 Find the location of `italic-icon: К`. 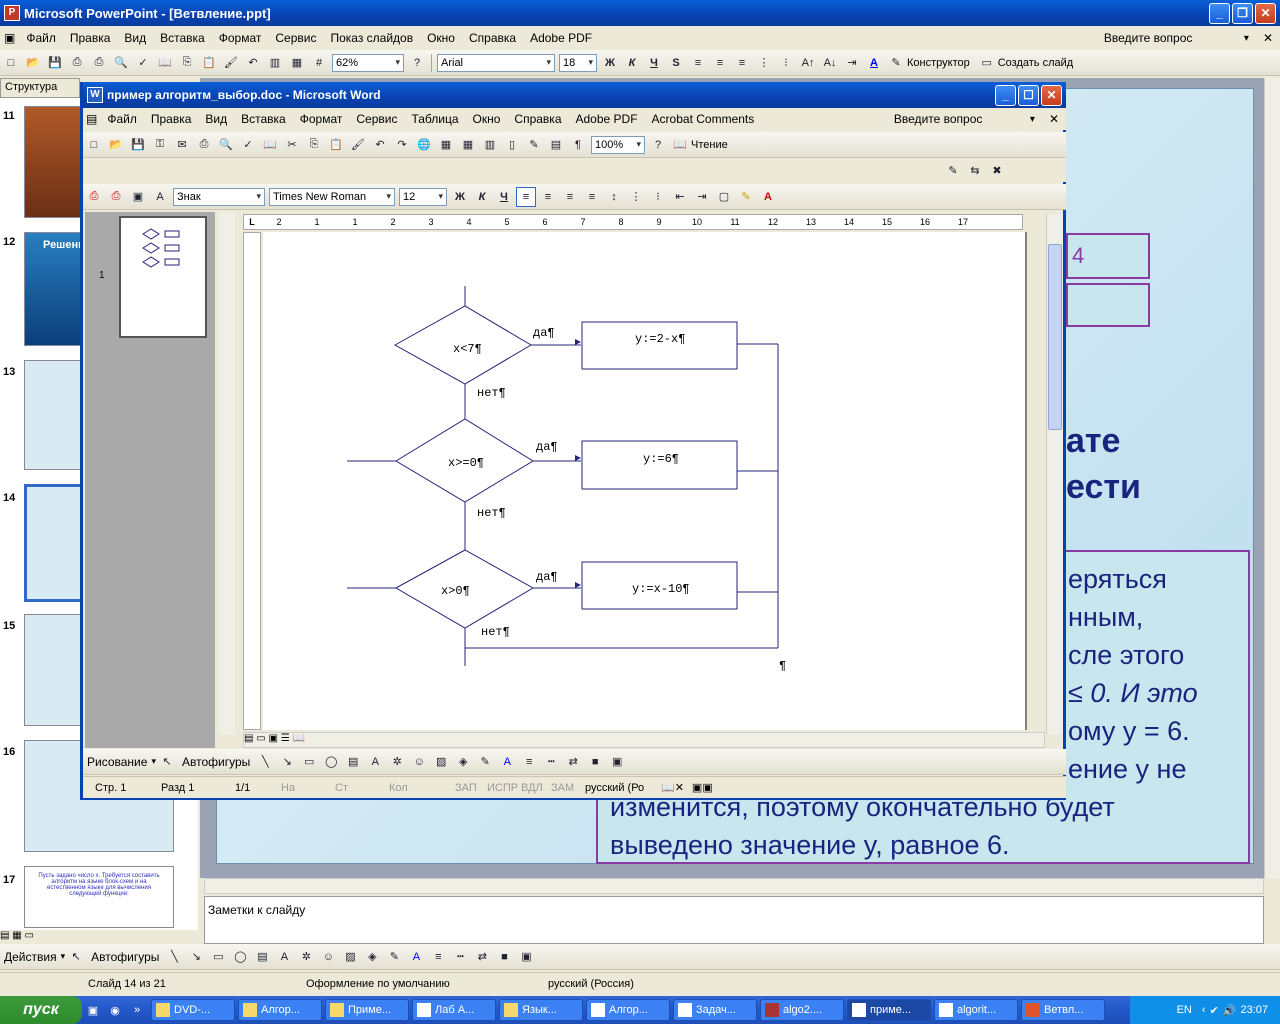

italic-icon: К is located at coordinates (632, 63).